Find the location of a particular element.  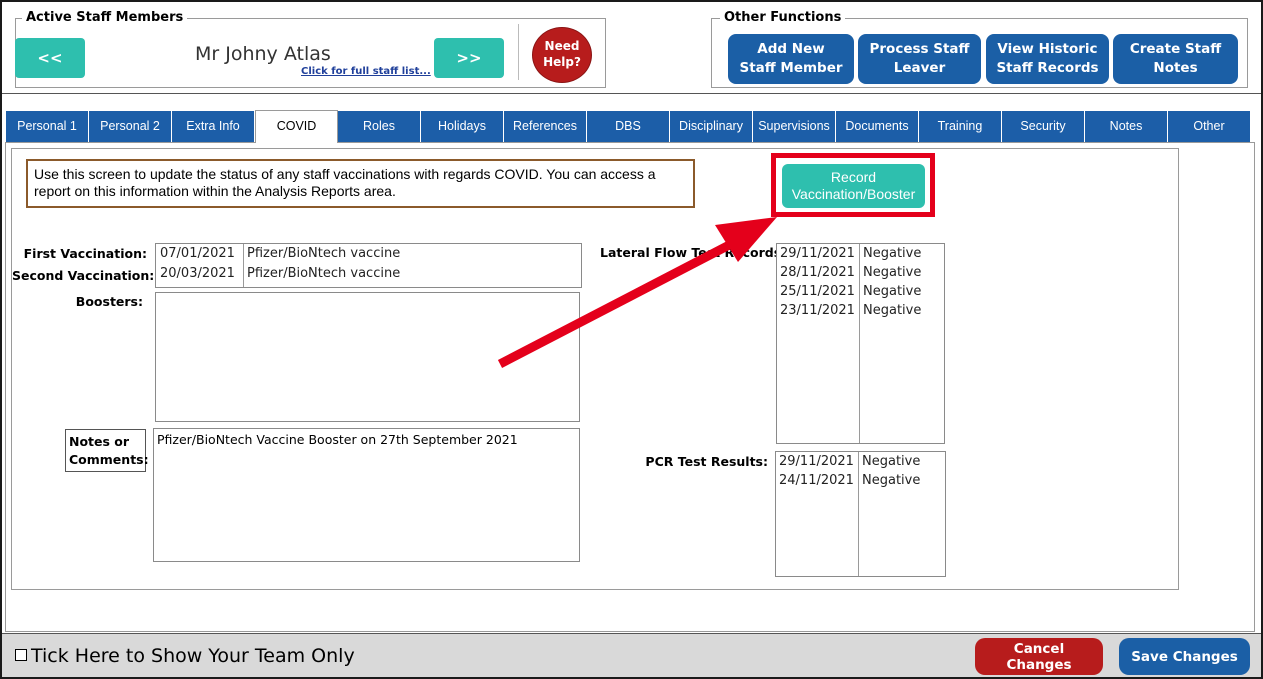

next-staff-button: >> is located at coordinates (469, 58).